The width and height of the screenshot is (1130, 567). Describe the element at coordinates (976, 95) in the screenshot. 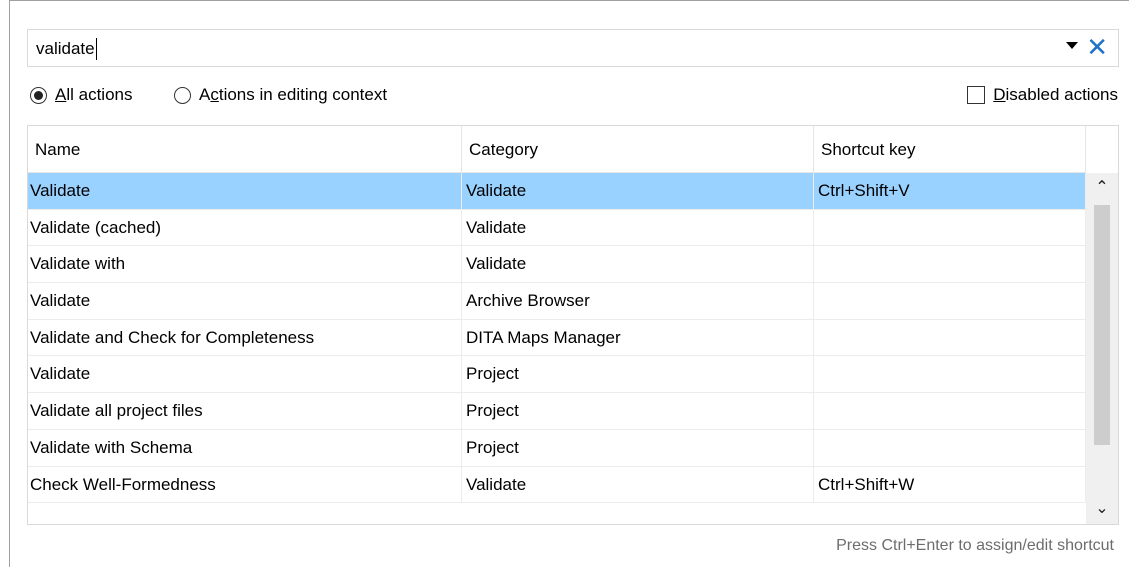

I see `checkbox-icon` at that location.